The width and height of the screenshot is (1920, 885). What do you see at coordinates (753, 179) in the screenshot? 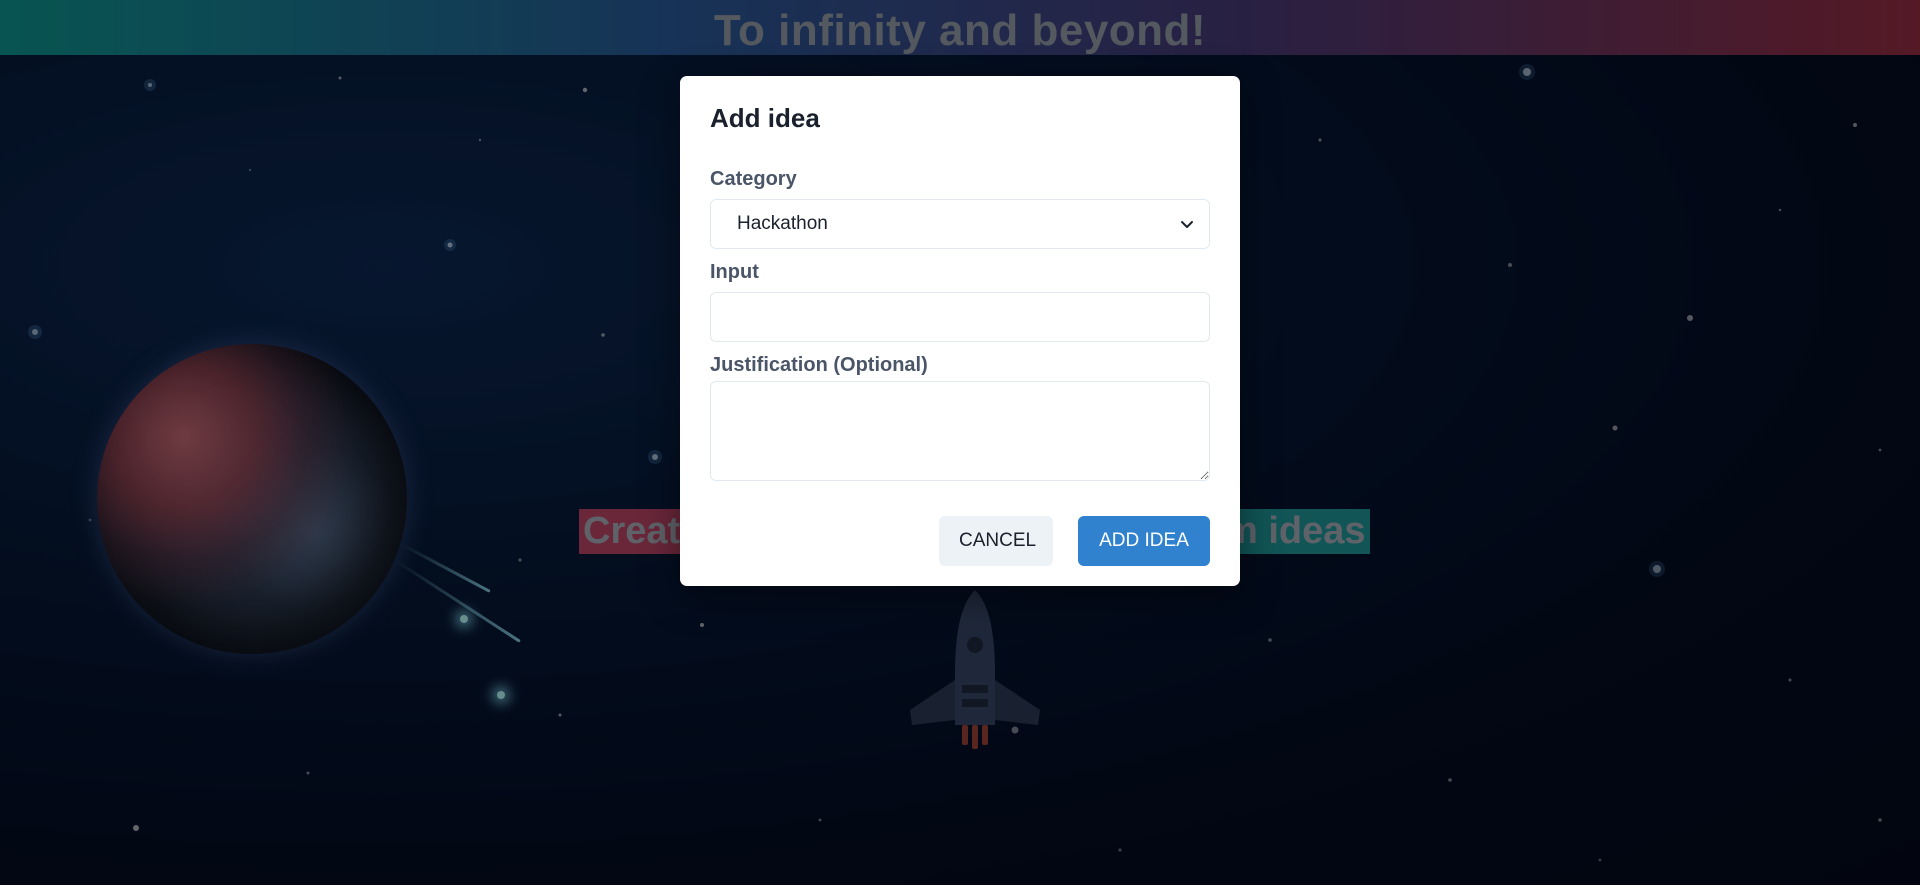
I see `category-label: Category` at bounding box center [753, 179].